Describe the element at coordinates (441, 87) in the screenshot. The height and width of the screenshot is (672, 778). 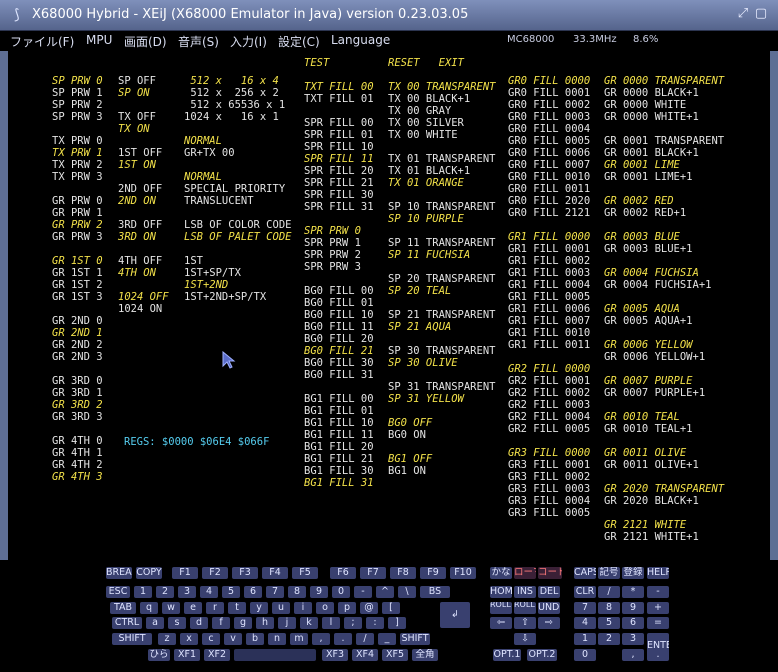
I see `screen-option: TX 00 TRANSPARENT` at that location.